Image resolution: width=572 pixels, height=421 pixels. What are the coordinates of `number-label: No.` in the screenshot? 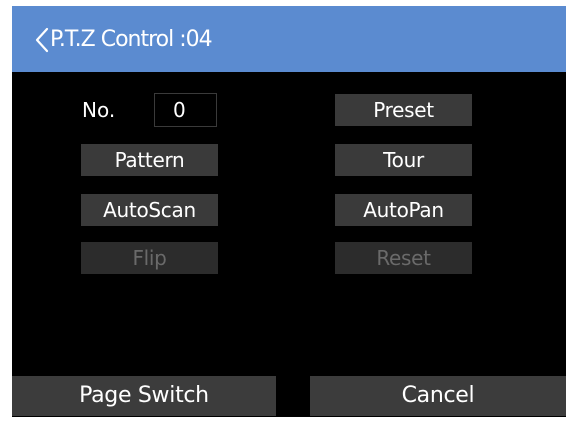 It's located at (99, 110).